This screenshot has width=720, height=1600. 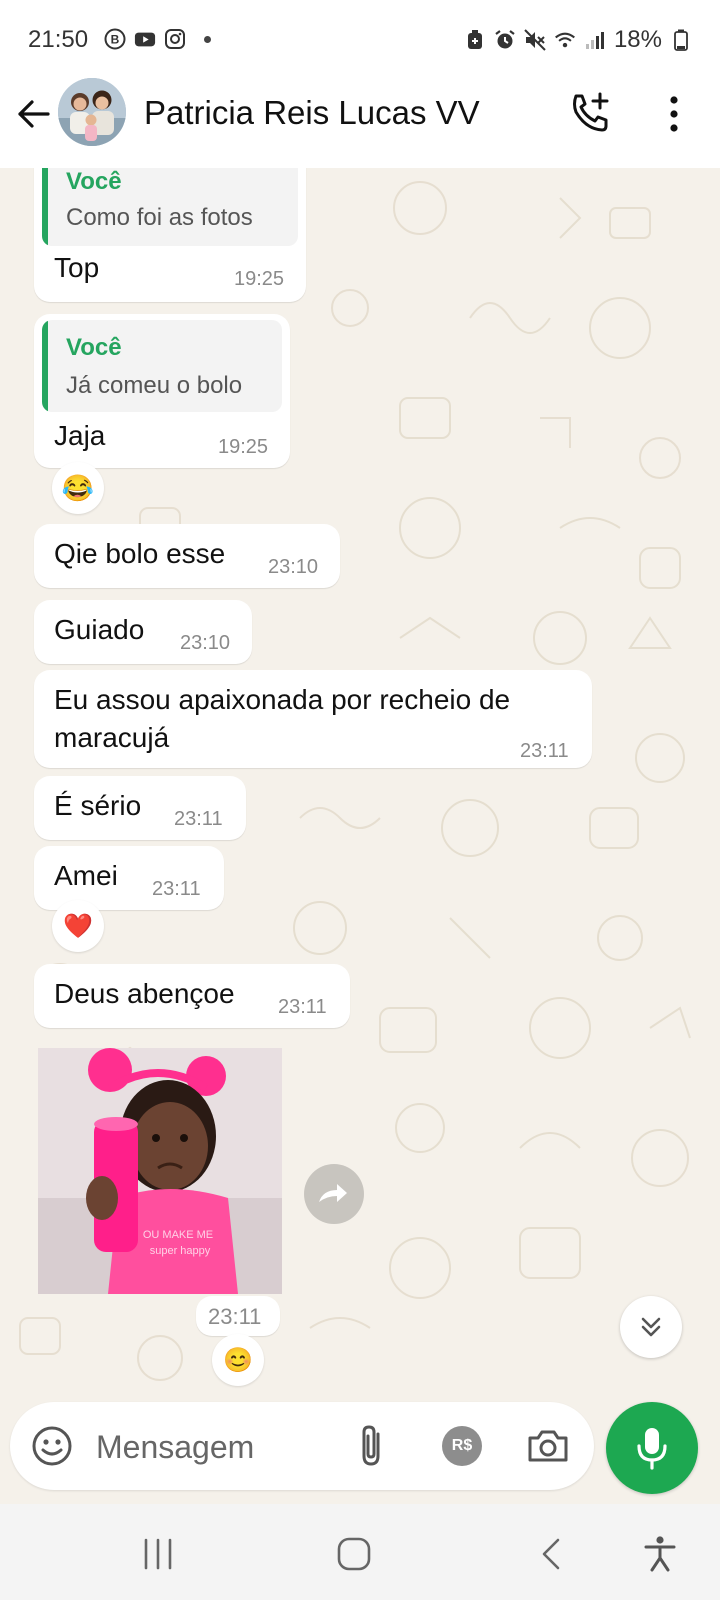 I want to click on message-text: Top, so click(x=77, y=267).